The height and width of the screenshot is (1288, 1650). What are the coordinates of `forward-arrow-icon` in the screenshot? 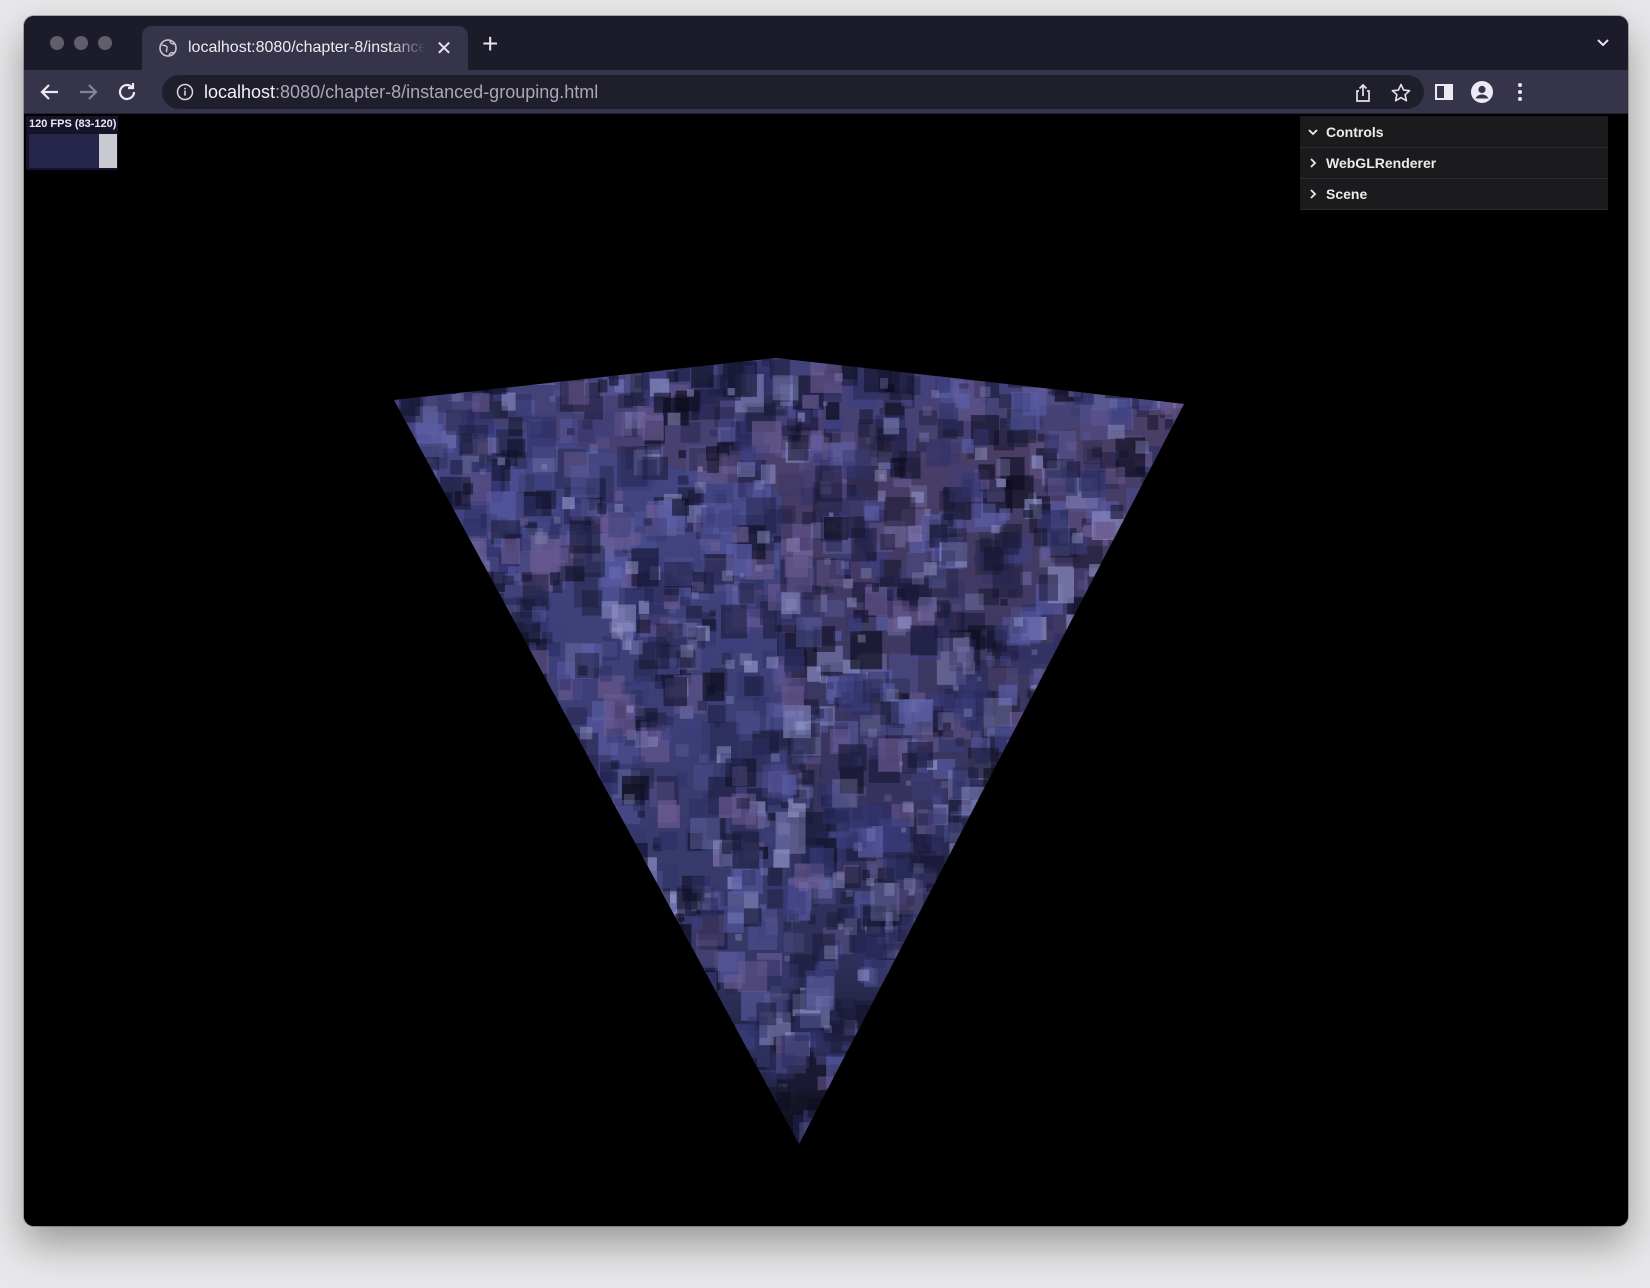 It's located at (88, 92).